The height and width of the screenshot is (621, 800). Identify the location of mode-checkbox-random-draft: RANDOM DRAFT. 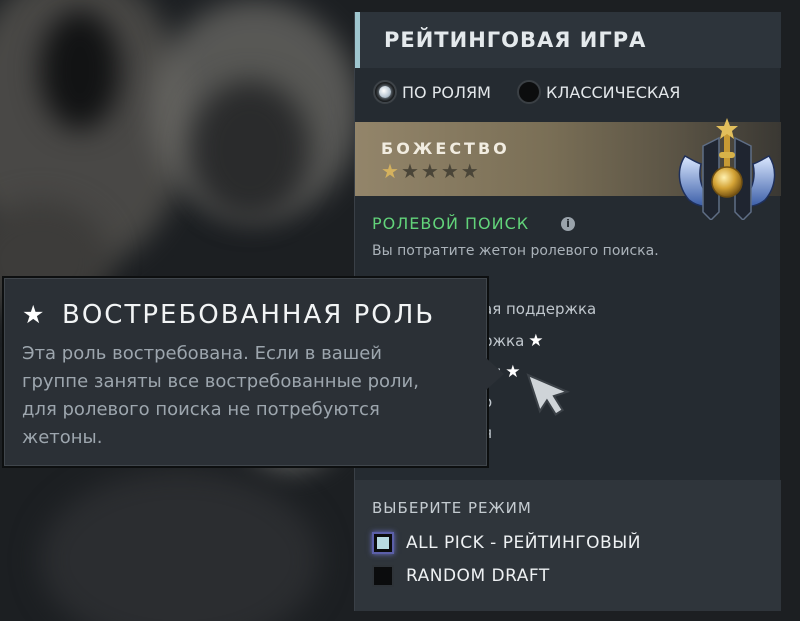
(461, 576).